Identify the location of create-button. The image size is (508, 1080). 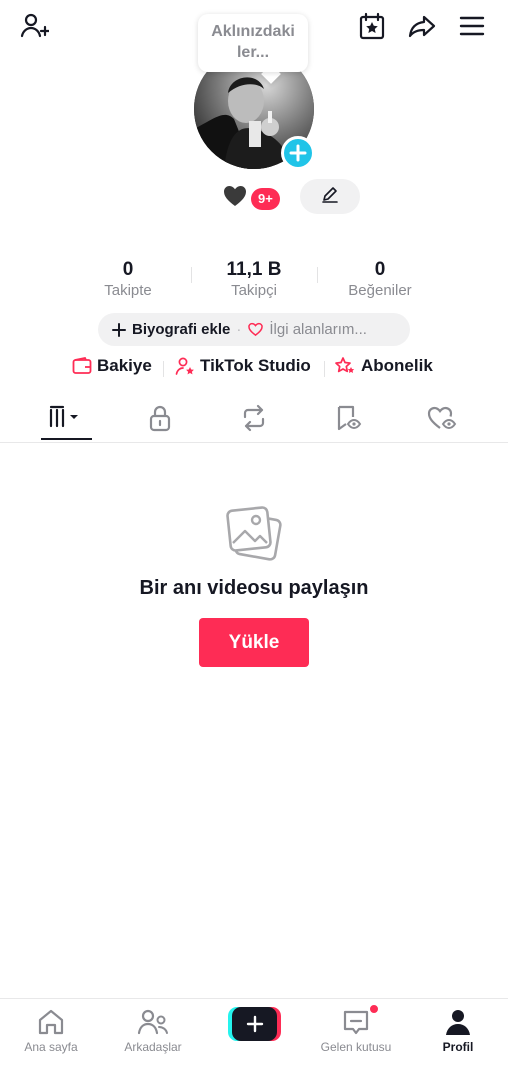
(254, 1024).